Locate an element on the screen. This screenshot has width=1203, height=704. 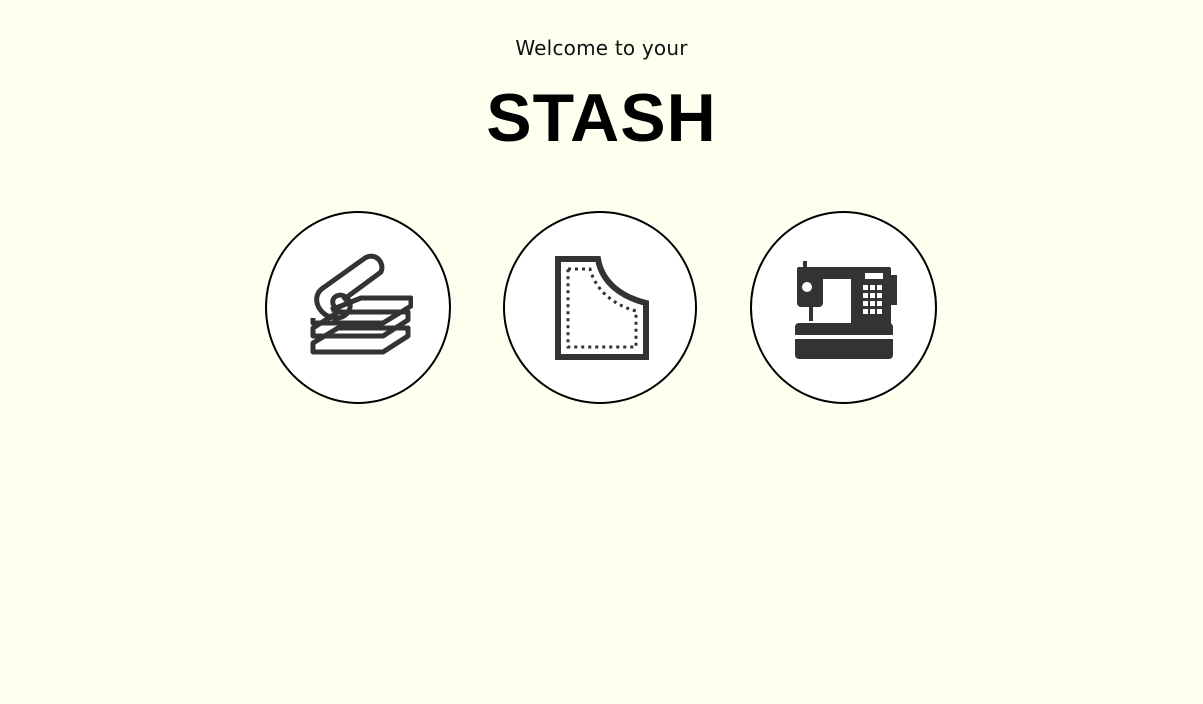
brand-title: STASH is located at coordinates (601, 118).